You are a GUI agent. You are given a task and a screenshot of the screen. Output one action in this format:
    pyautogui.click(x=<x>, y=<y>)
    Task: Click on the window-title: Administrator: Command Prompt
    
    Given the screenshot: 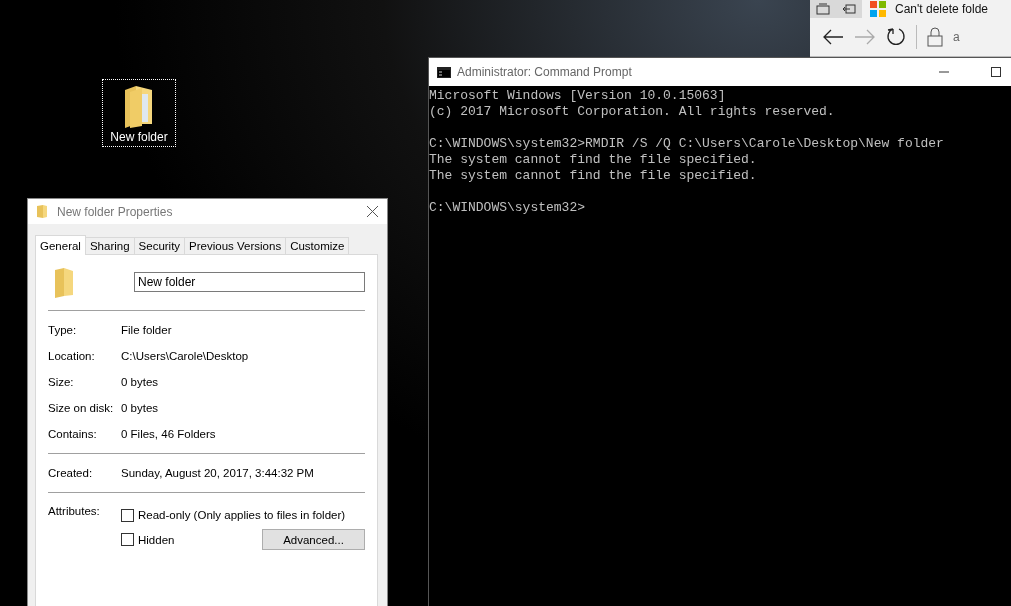 What is the action you would take?
    pyautogui.click(x=544, y=72)
    